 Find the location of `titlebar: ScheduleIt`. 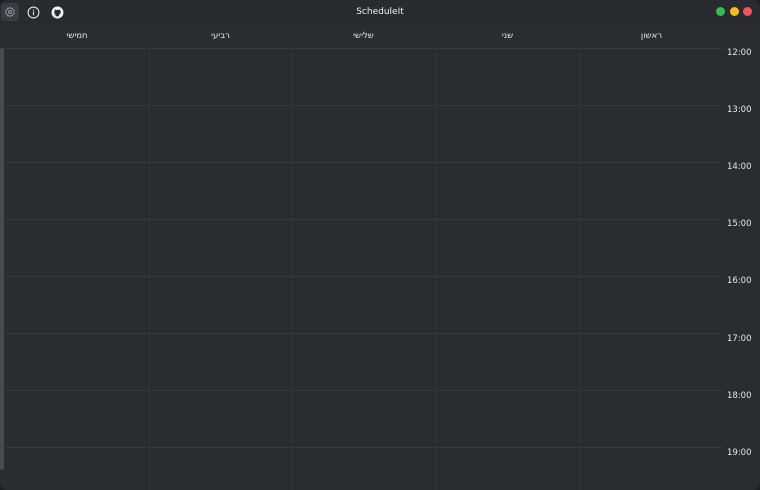

titlebar: ScheduleIt is located at coordinates (380, 12).